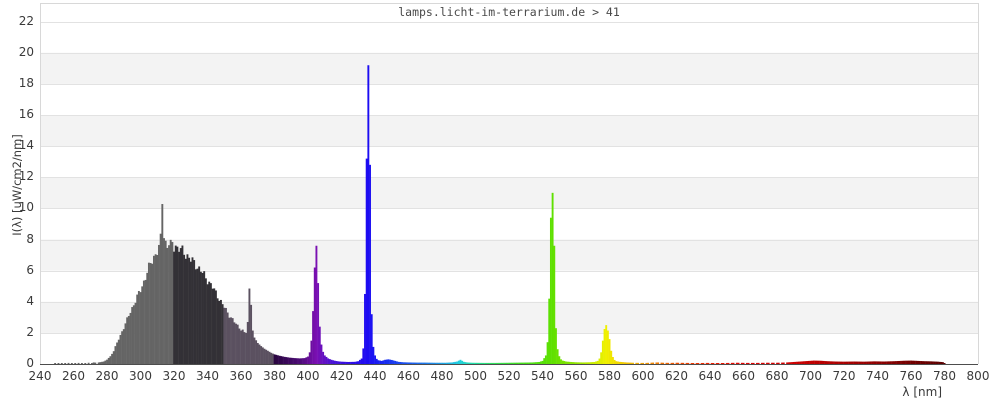  I want to click on y-tick-label: 6, so click(30, 269).